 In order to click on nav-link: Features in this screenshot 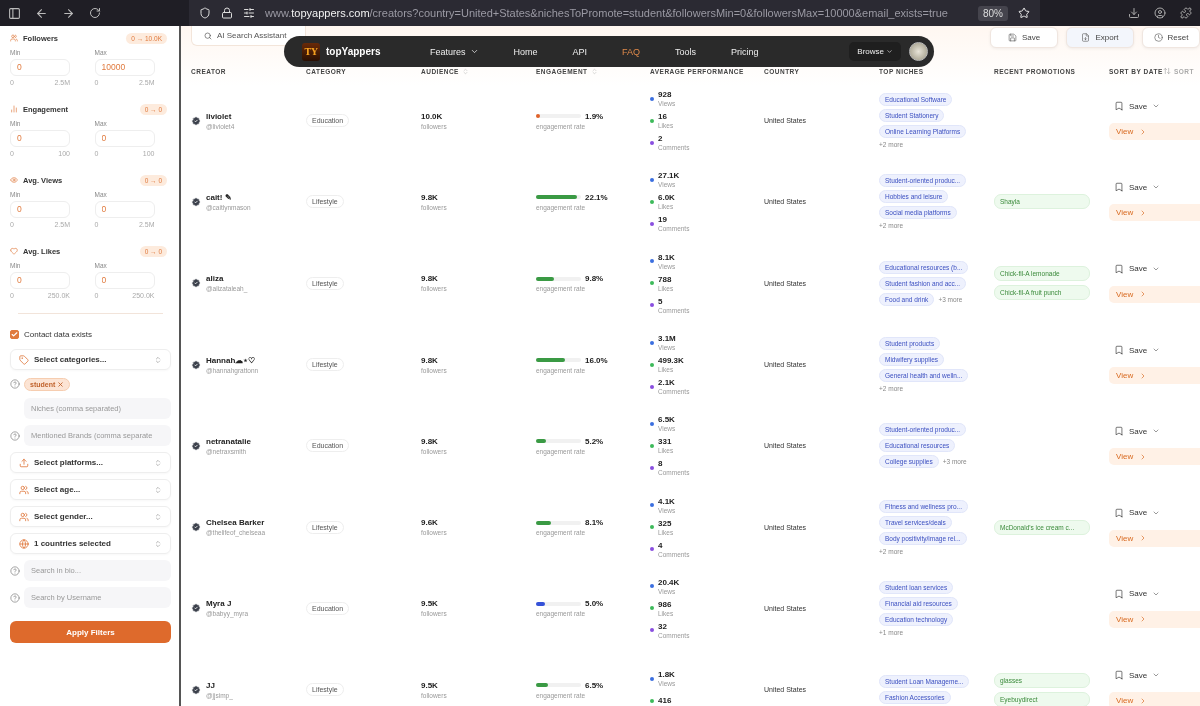, I will do `click(454, 51)`.